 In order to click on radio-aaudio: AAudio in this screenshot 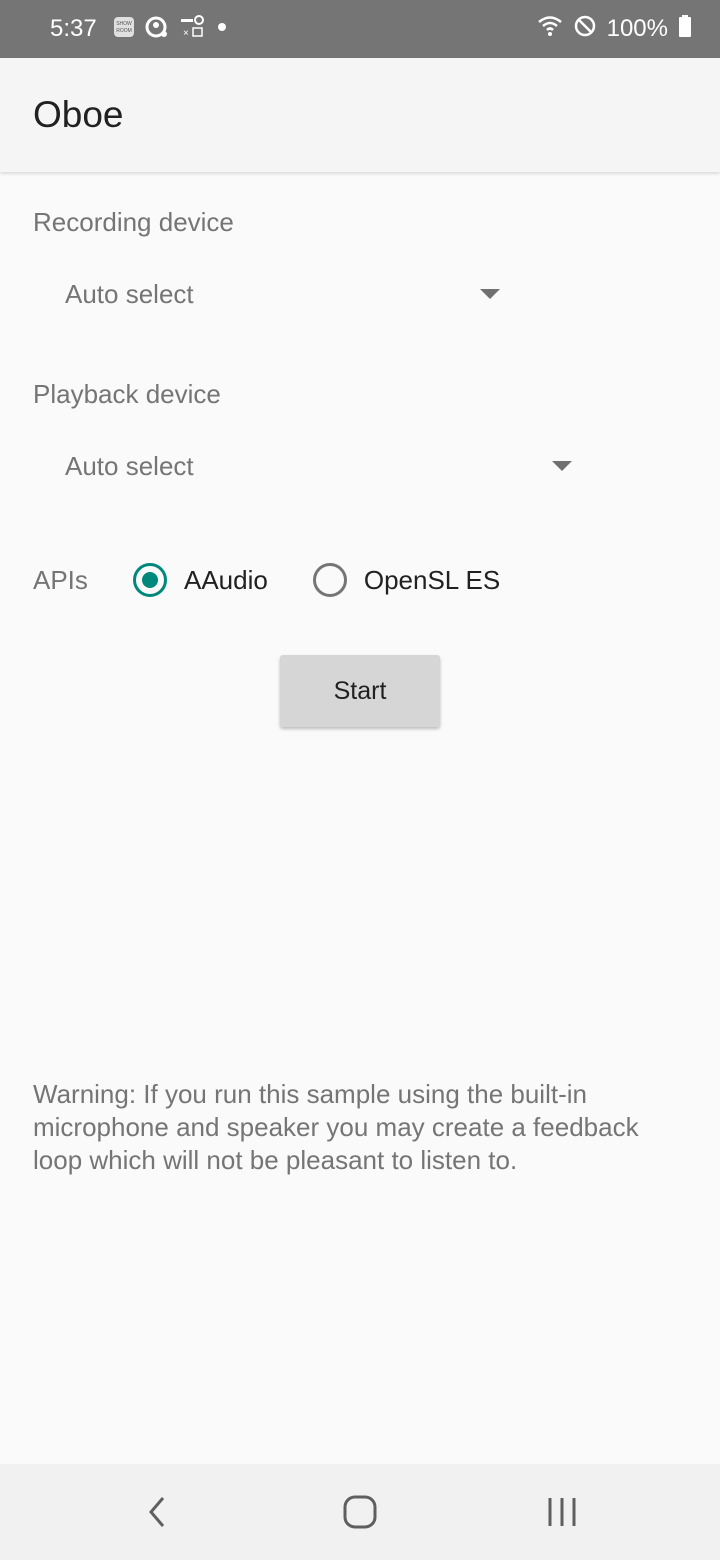, I will do `click(200, 580)`.